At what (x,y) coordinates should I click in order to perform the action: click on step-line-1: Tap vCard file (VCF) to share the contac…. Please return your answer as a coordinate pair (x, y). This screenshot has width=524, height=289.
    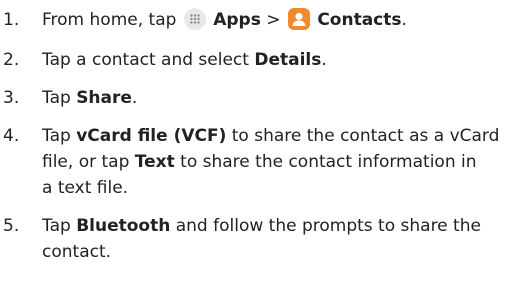
    Looking at the image, I should click on (270, 136).